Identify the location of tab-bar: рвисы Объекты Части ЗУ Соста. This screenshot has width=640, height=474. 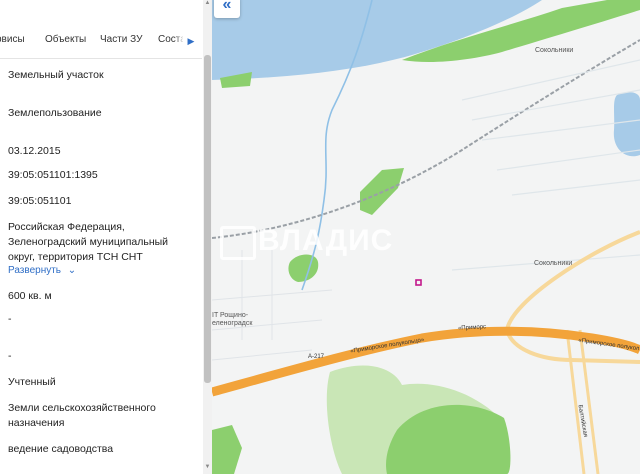
(101, 40).